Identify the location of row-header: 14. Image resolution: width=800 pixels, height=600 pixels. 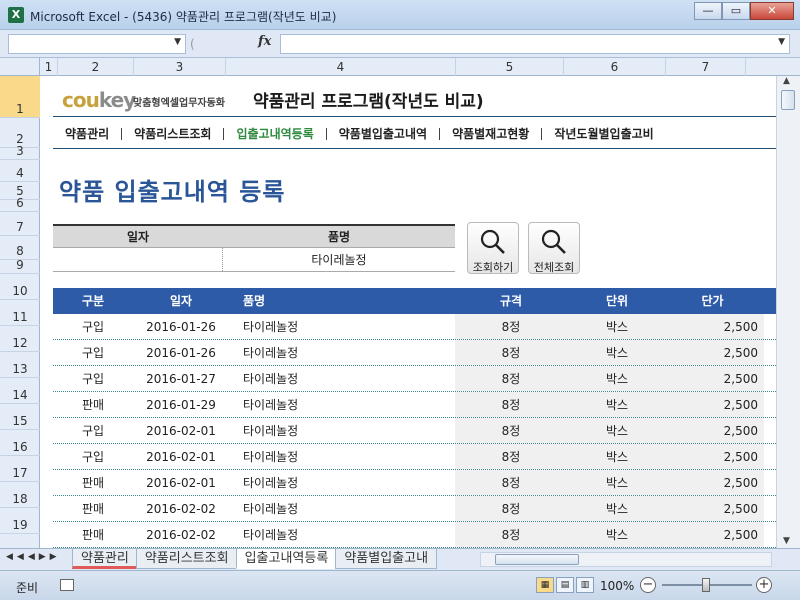
(20, 391).